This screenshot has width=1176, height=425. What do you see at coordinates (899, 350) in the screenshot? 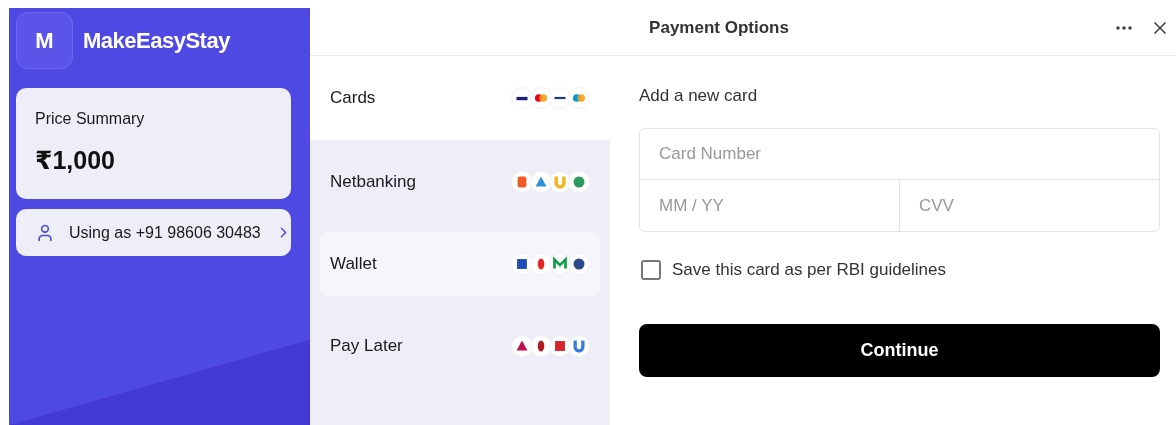
I see `continue-button: Continue` at bounding box center [899, 350].